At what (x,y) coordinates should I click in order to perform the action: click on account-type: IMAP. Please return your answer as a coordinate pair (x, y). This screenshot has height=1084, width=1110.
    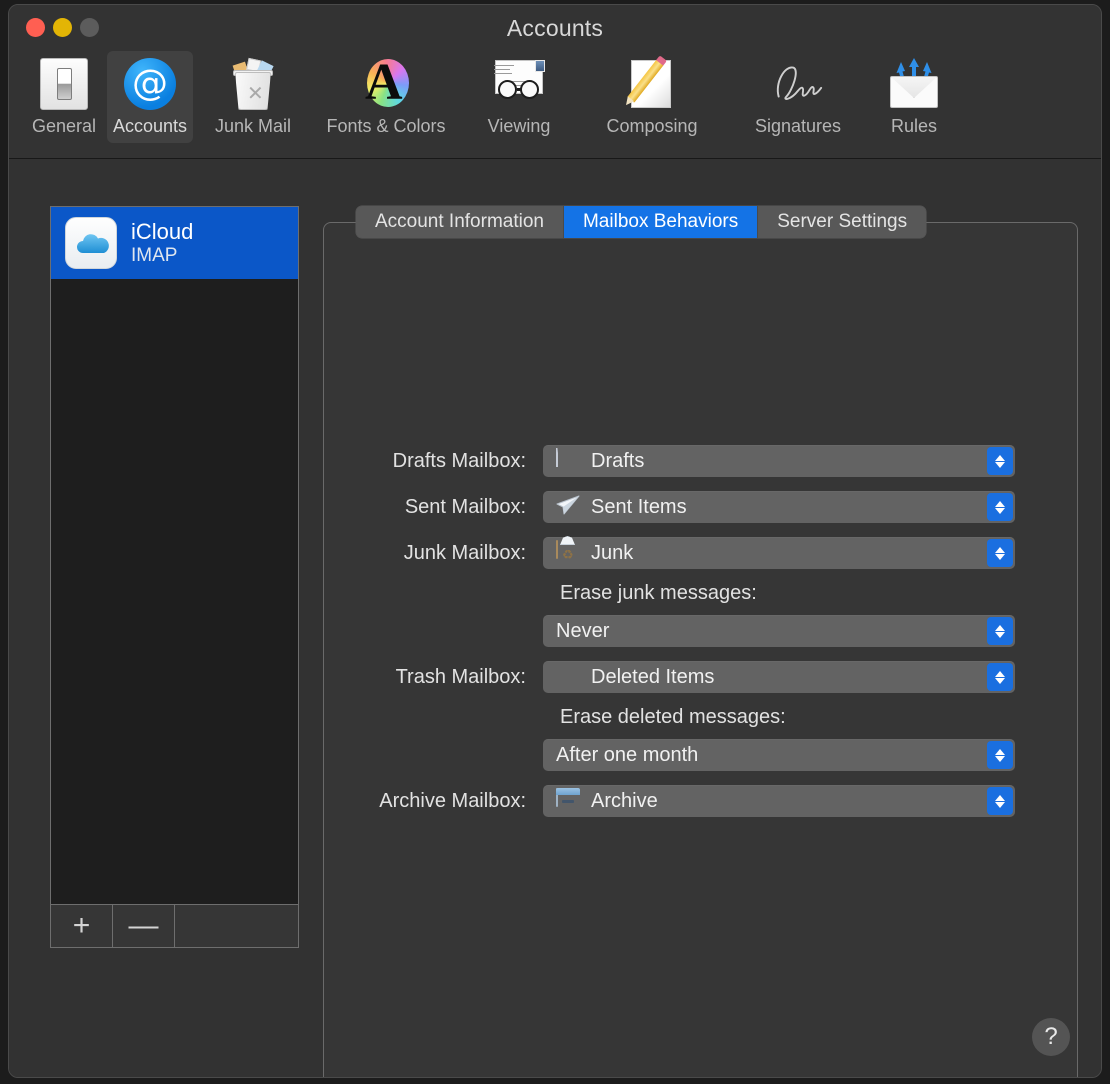
    Looking at the image, I should click on (154, 255).